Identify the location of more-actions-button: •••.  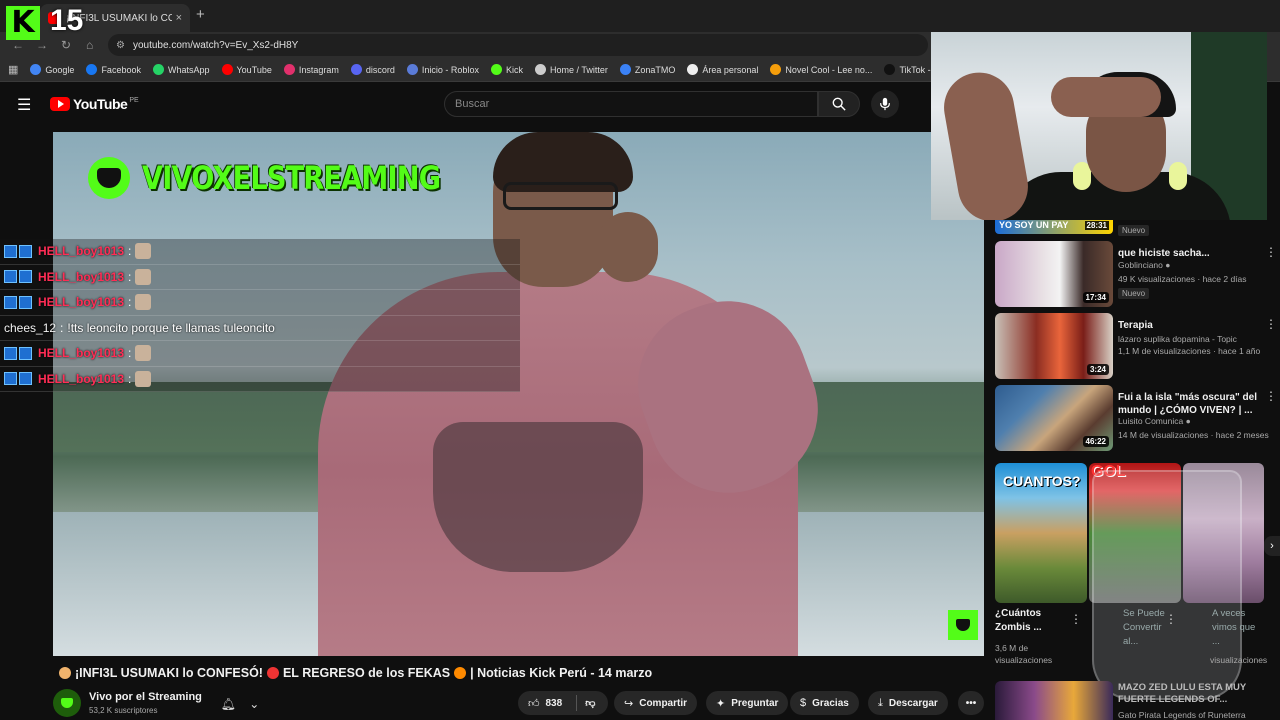
(971, 703).